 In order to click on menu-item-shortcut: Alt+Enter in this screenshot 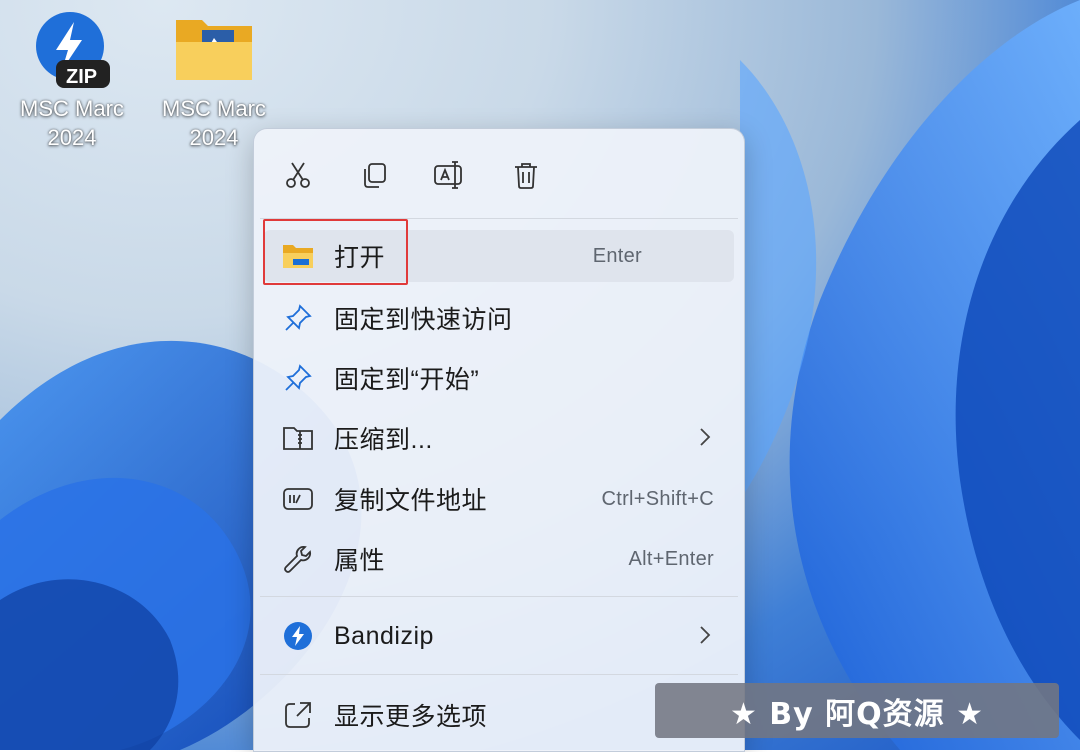, I will do `click(671, 558)`.